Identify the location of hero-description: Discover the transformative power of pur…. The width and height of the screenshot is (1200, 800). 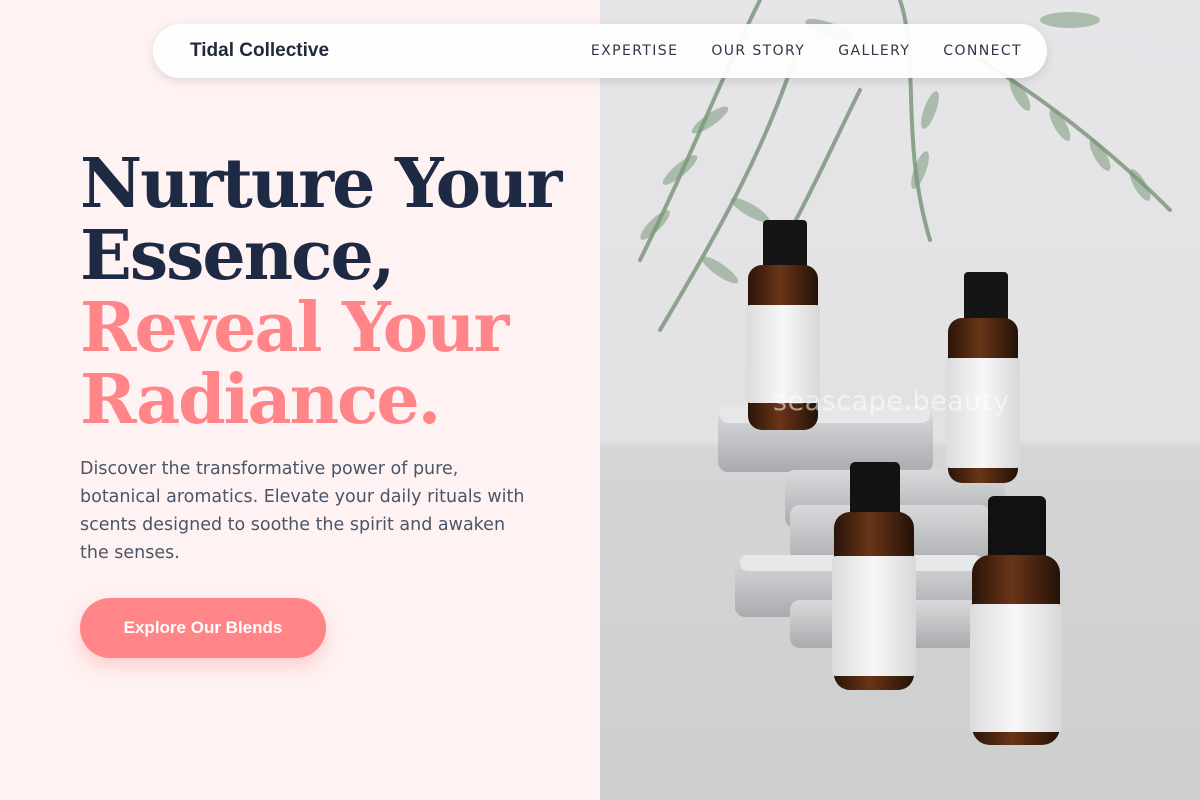
(302, 511).